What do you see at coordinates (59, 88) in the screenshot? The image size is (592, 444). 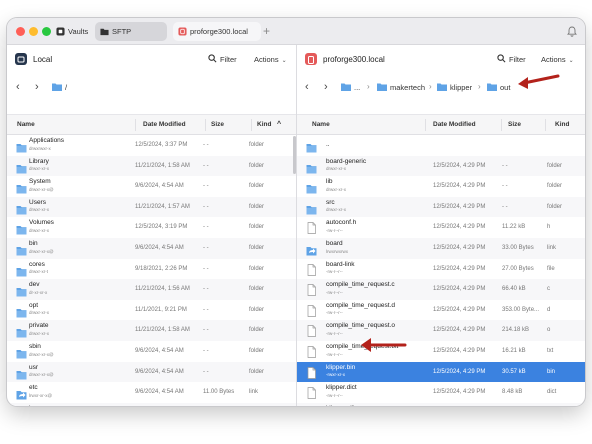 I see `crumb-root: /` at bounding box center [59, 88].